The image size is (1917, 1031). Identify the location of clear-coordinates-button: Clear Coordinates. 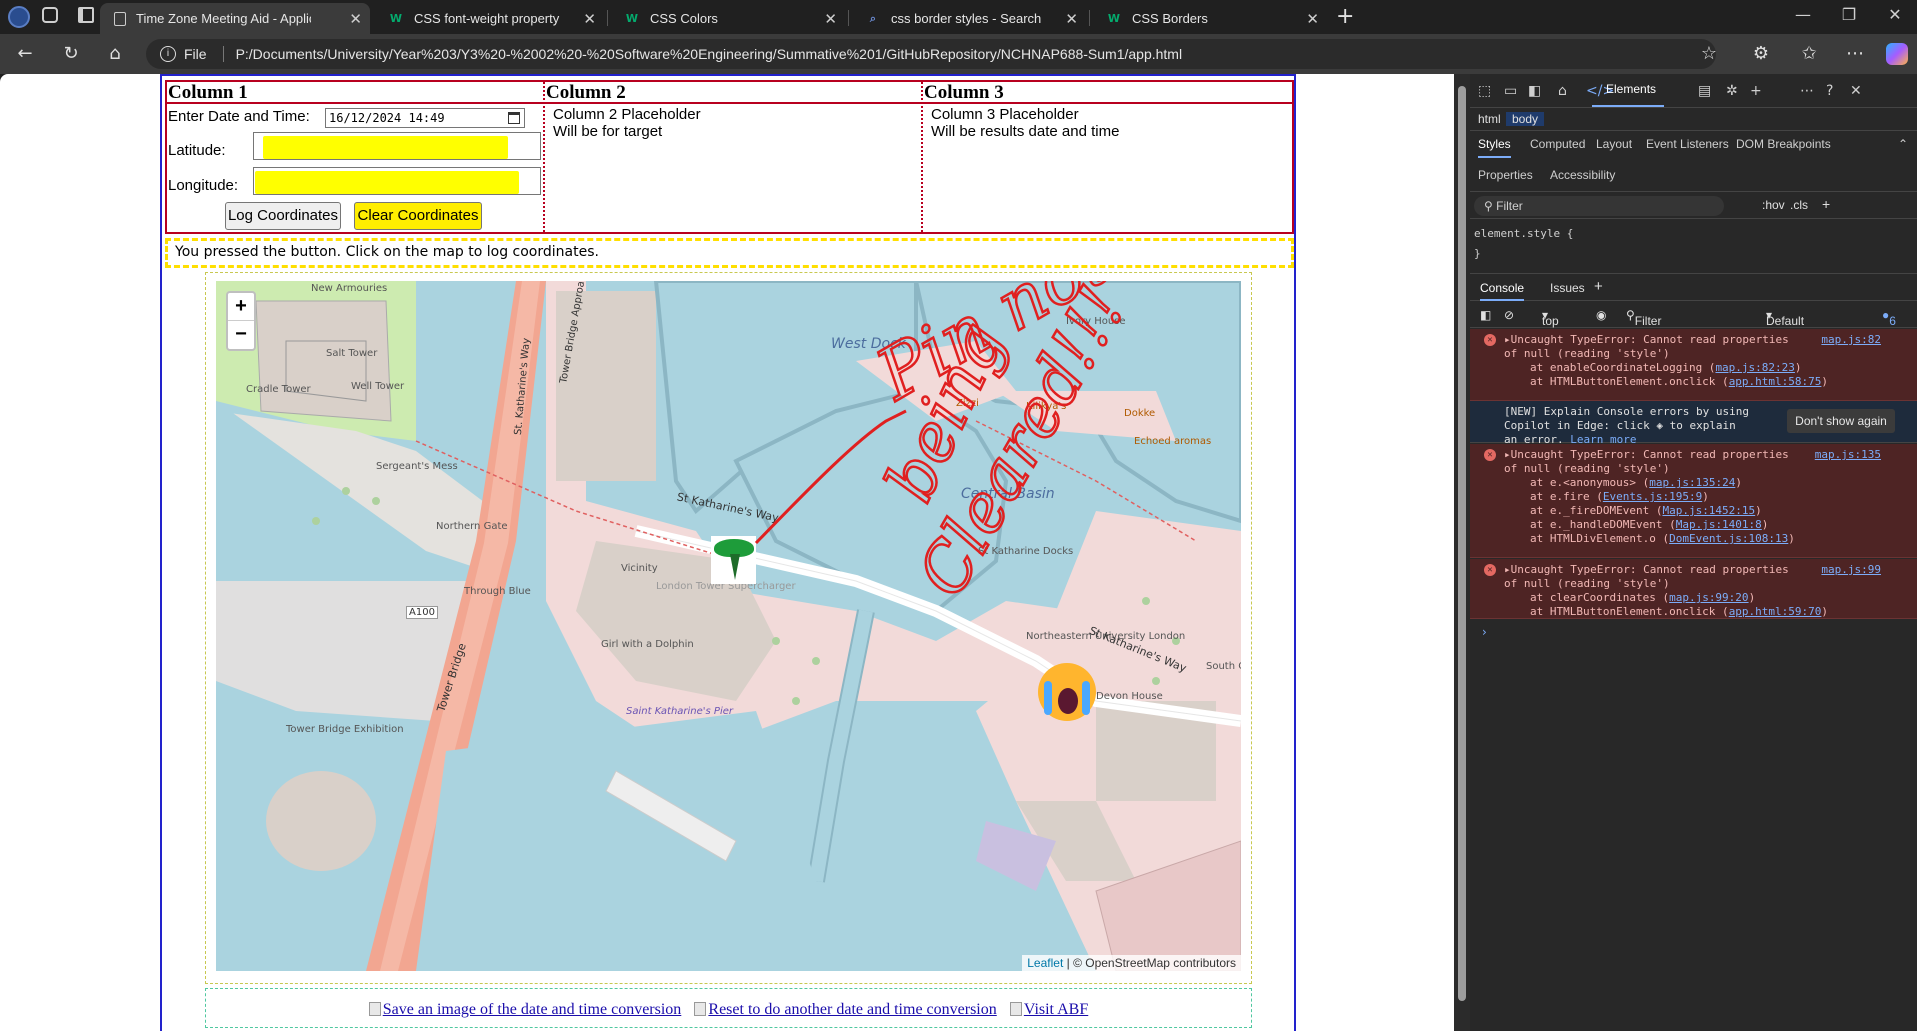
(418, 216).